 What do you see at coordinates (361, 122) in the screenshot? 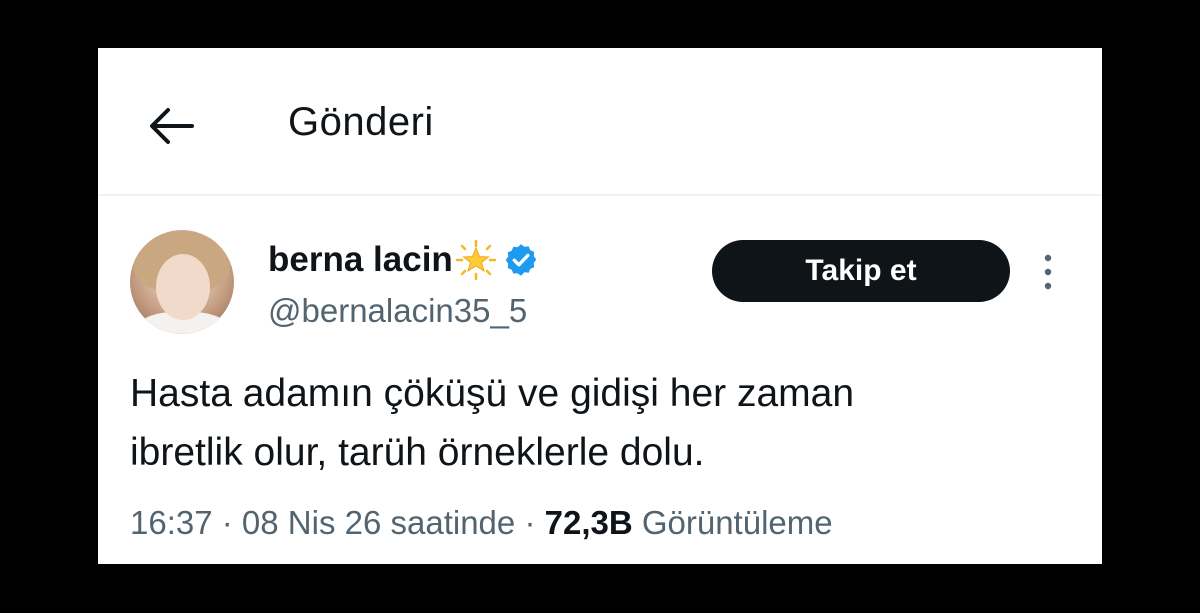
I see `page-title: Gönderi` at bounding box center [361, 122].